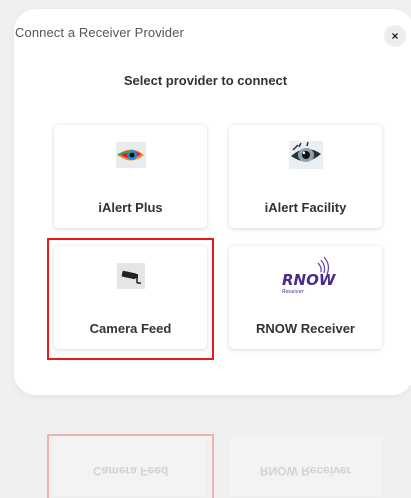  What do you see at coordinates (130, 297) in the screenshot?
I see `provider-card-camera-feed: Camera Feed` at bounding box center [130, 297].